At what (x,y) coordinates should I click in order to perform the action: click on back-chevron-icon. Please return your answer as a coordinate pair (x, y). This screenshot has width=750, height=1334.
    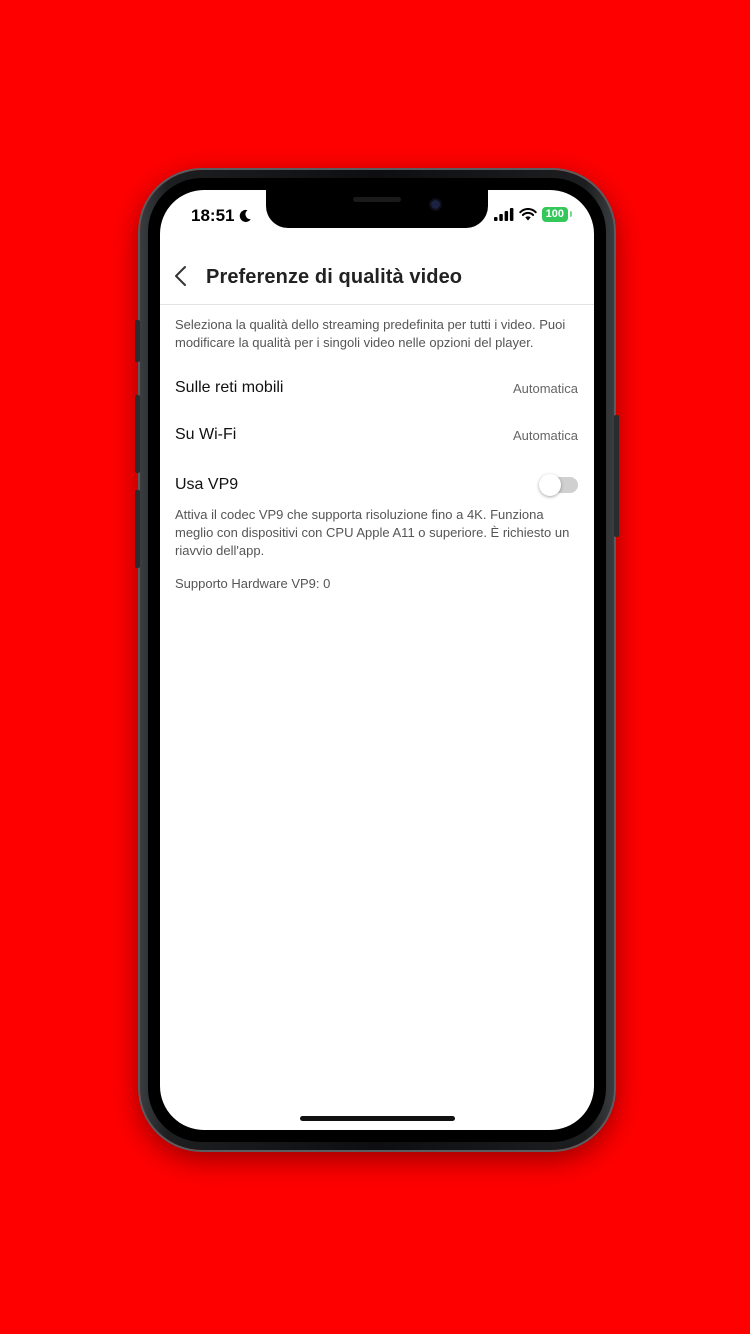
    Looking at the image, I should click on (182, 276).